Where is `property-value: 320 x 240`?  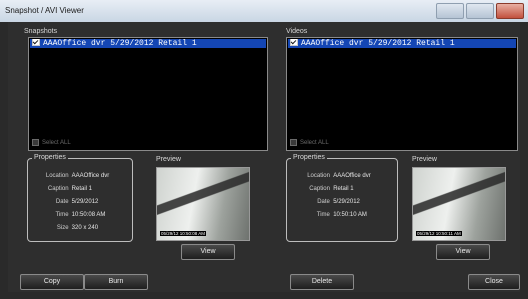
property-value: 320 x 240 is located at coordinates (85, 228).